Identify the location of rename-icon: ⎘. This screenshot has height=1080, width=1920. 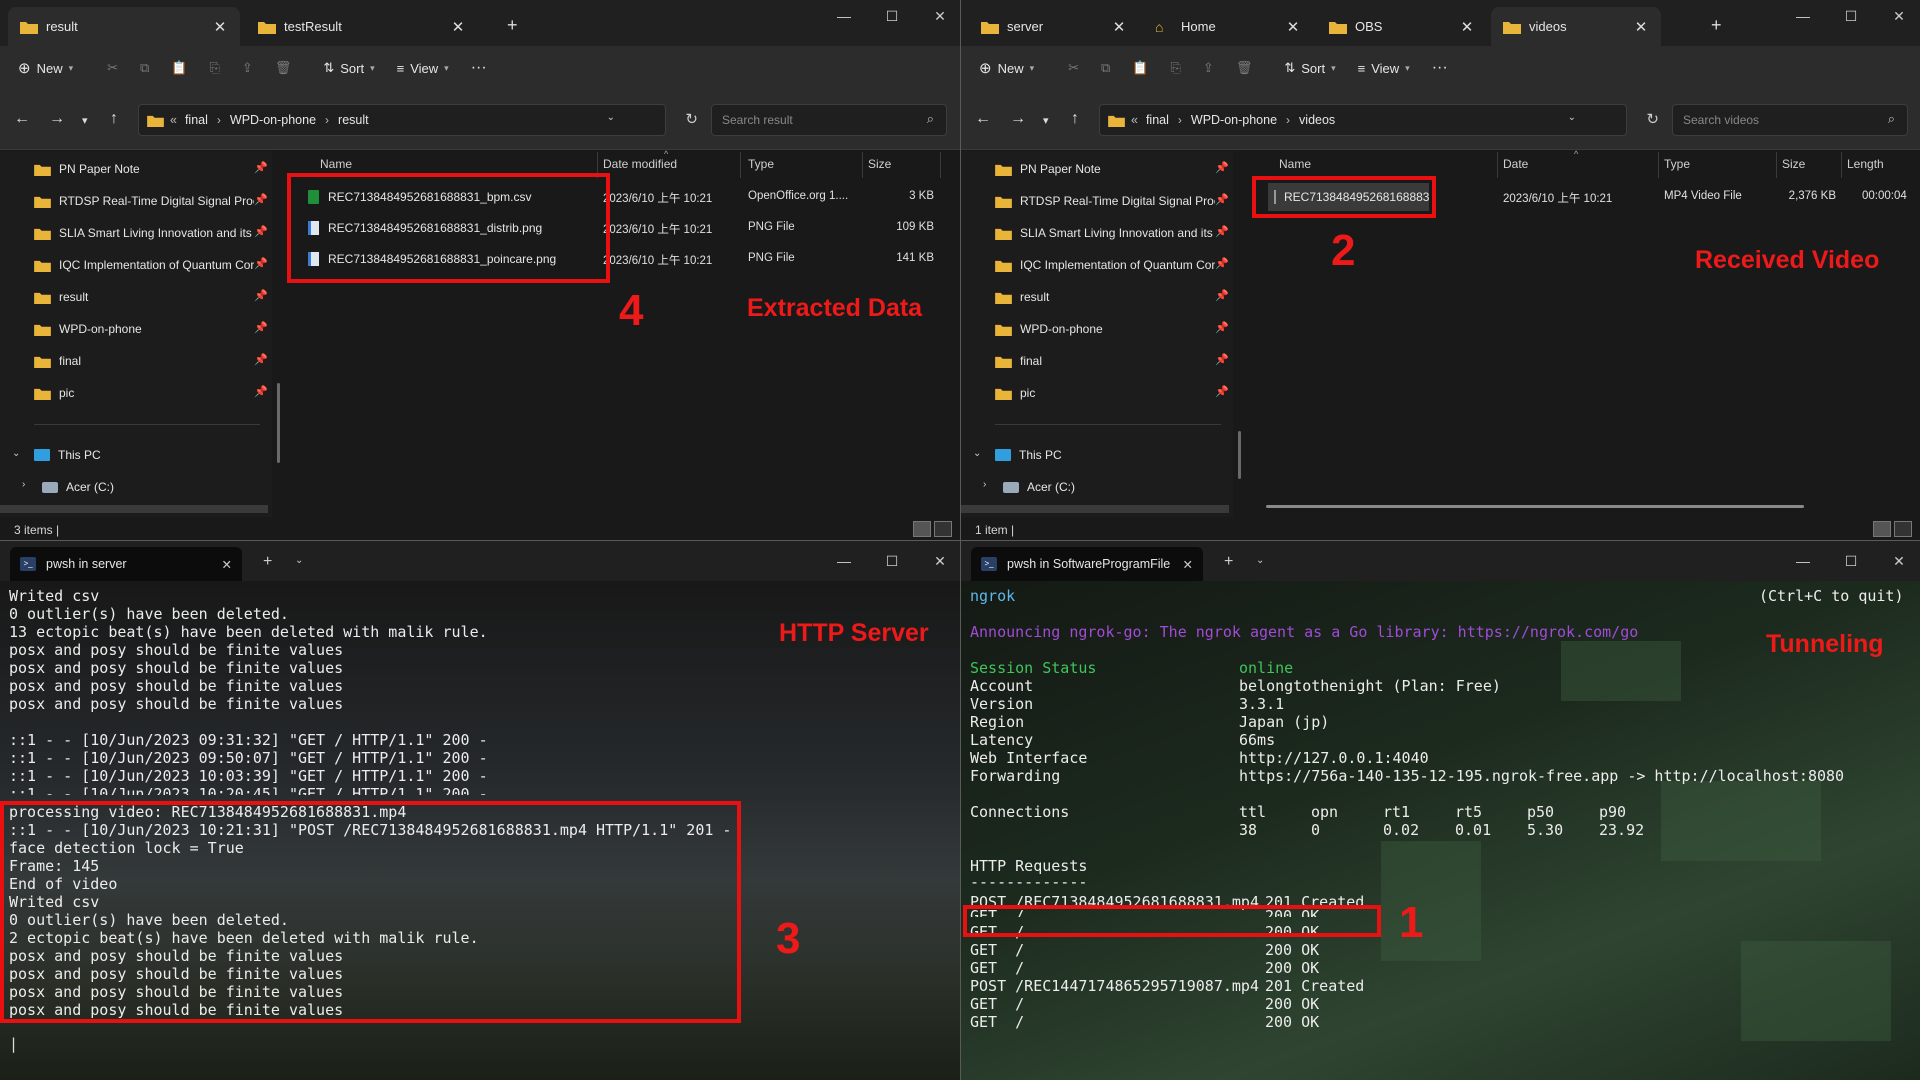
(1176, 68).